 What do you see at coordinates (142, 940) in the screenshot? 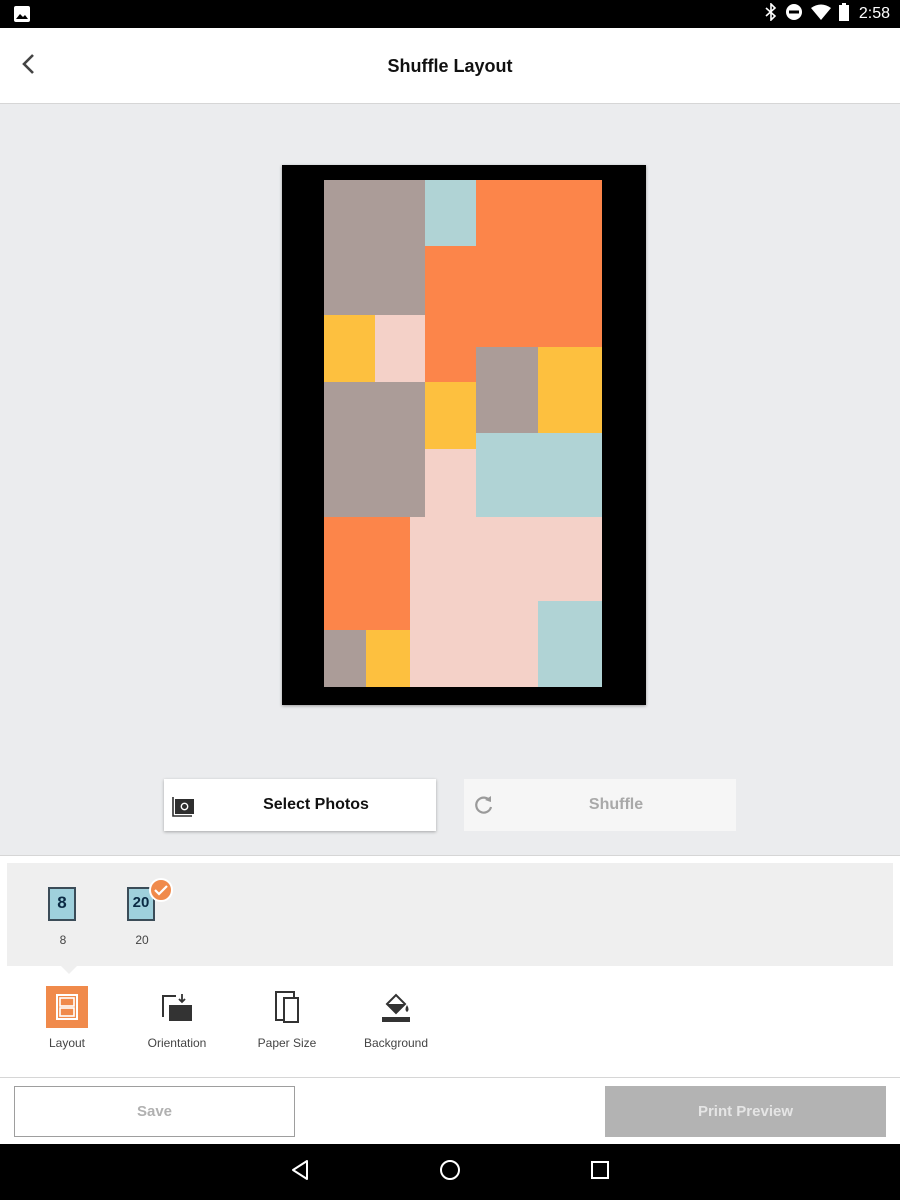
I see `layout-option-label: 20` at bounding box center [142, 940].